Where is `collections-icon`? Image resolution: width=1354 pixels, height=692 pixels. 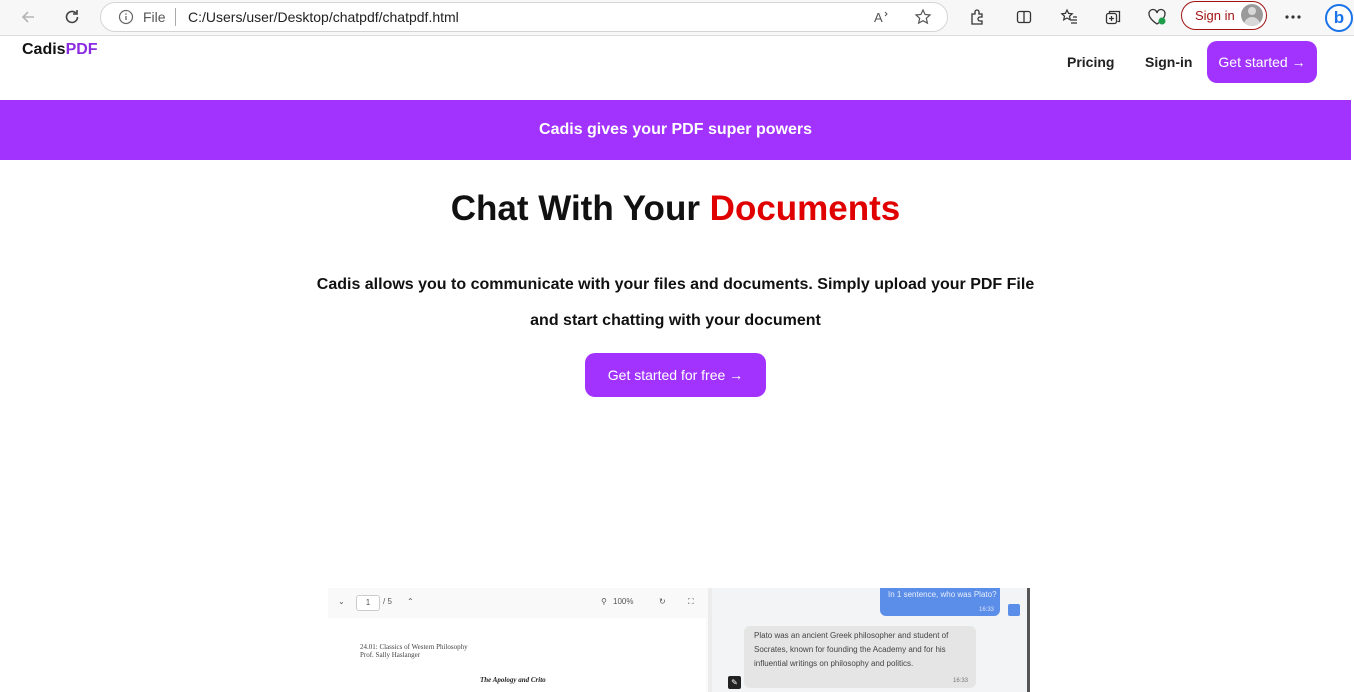 collections-icon is located at coordinates (1113, 17).